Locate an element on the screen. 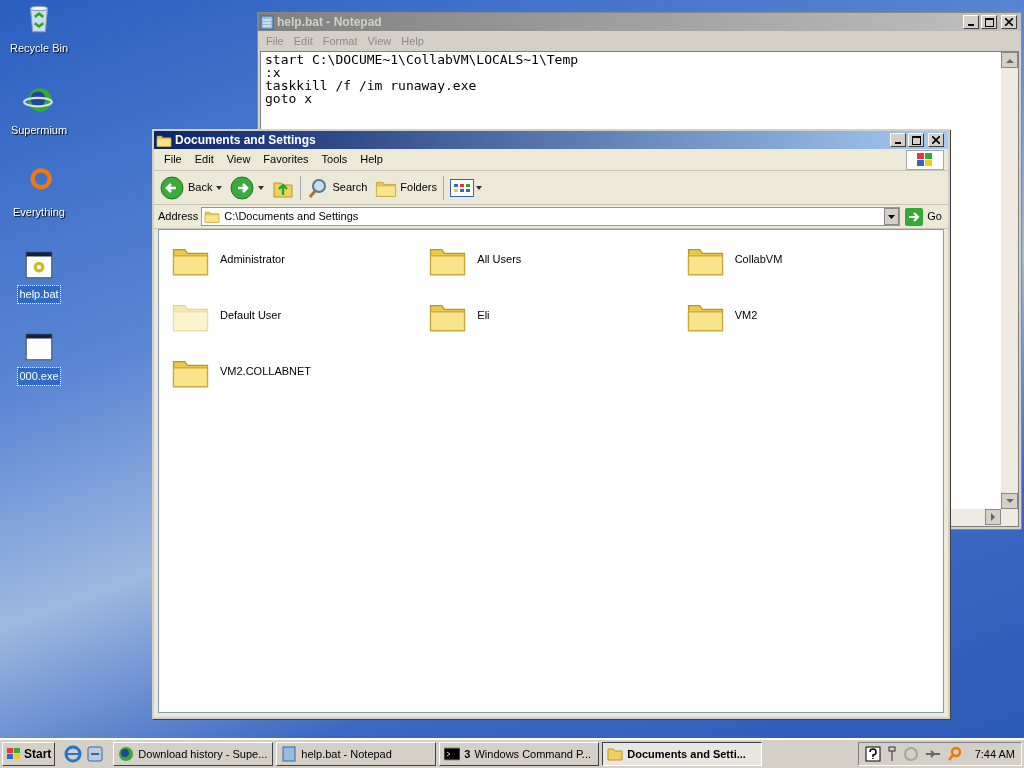 The width and height of the screenshot is (1024, 768). scroll-right-button is located at coordinates (993, 517).